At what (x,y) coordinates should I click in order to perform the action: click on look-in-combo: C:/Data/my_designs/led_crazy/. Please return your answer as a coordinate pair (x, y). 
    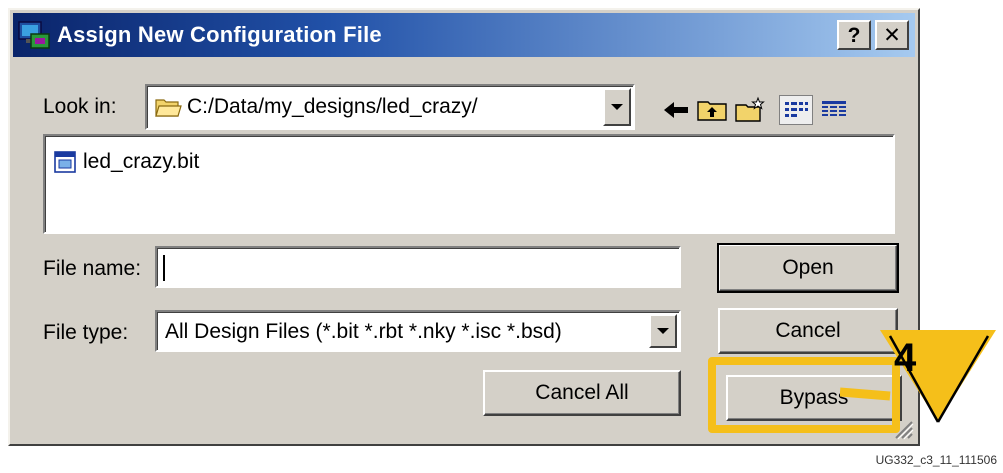
    Looking at the image, I should click on (390, 107).